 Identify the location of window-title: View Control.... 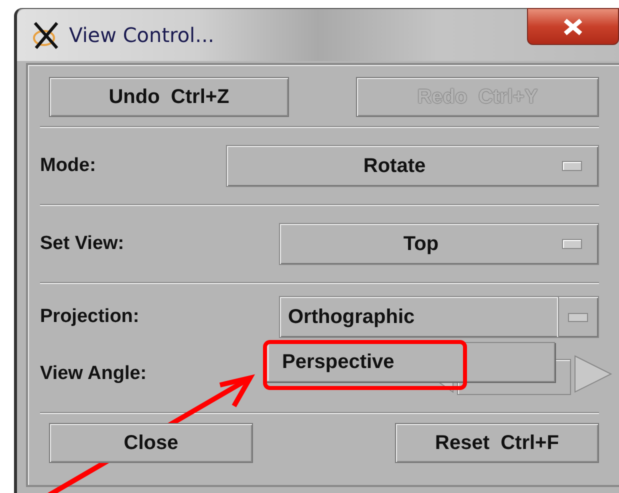
(141, 35).